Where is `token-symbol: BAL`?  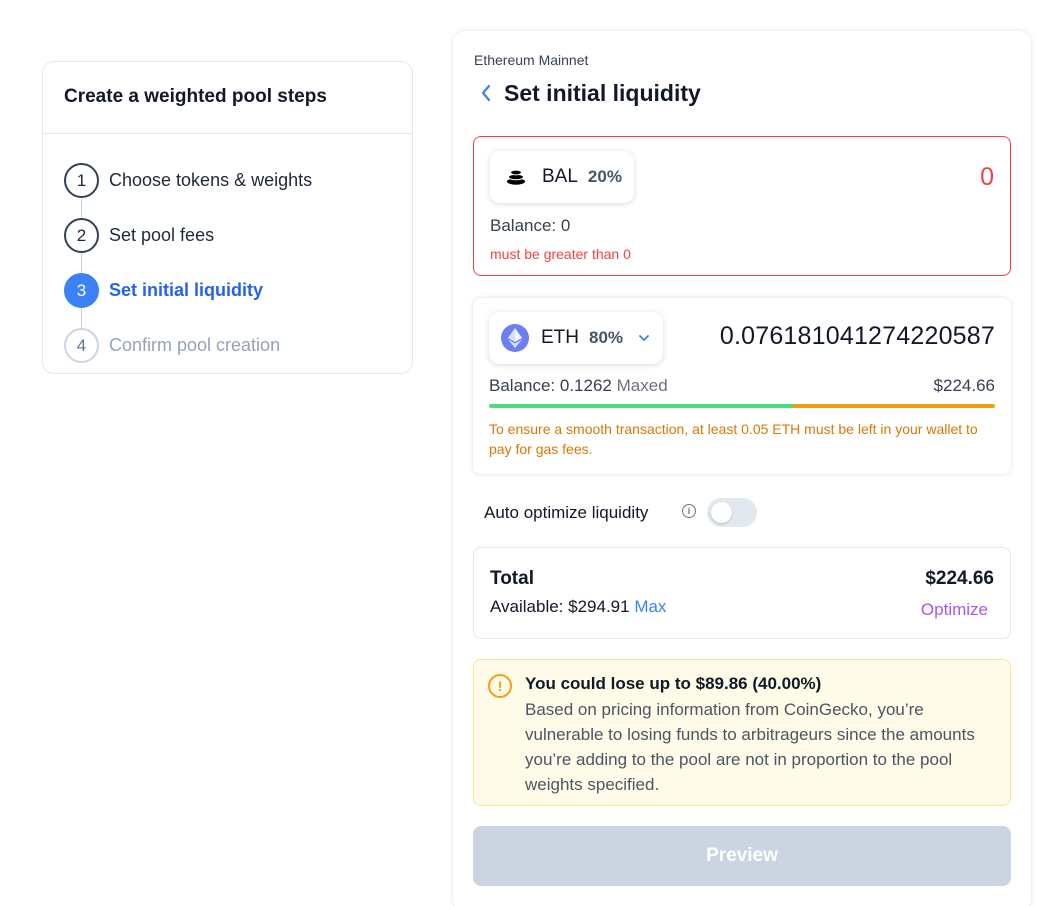
token-symbol: BAL is located at coordinates (560, 176).